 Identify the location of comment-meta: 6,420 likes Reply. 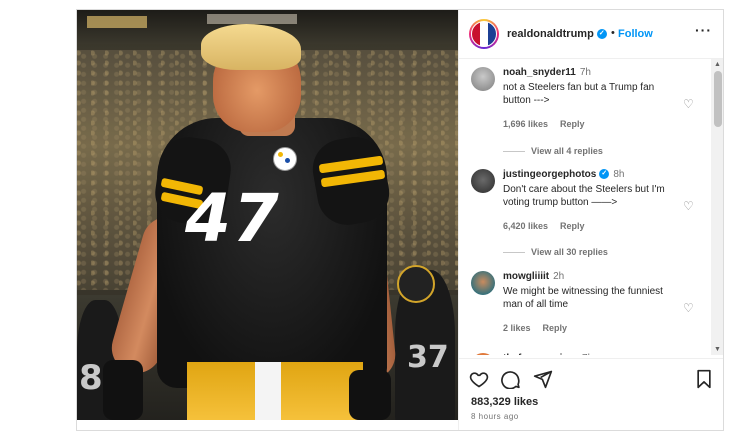
(550, 226).